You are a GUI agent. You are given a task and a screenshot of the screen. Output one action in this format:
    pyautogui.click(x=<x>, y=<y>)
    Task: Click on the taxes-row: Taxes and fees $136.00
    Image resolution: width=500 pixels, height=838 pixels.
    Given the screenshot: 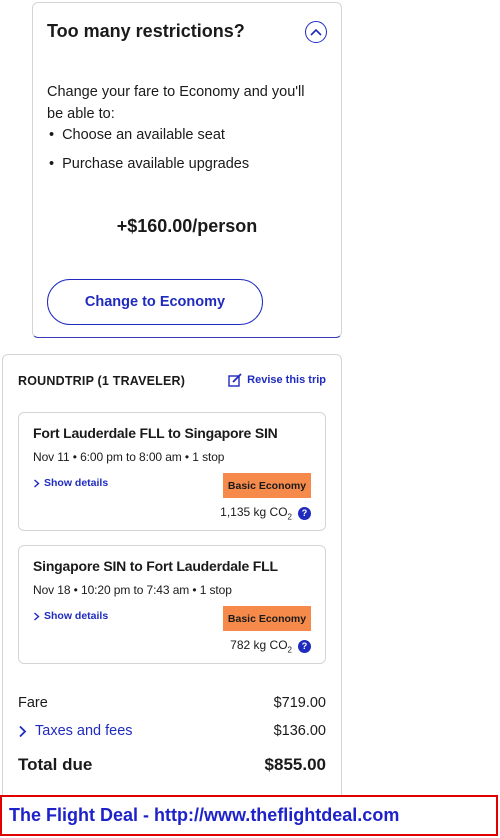 What is the action you would take?
    pyautogui.click(x=172, y=731)
    